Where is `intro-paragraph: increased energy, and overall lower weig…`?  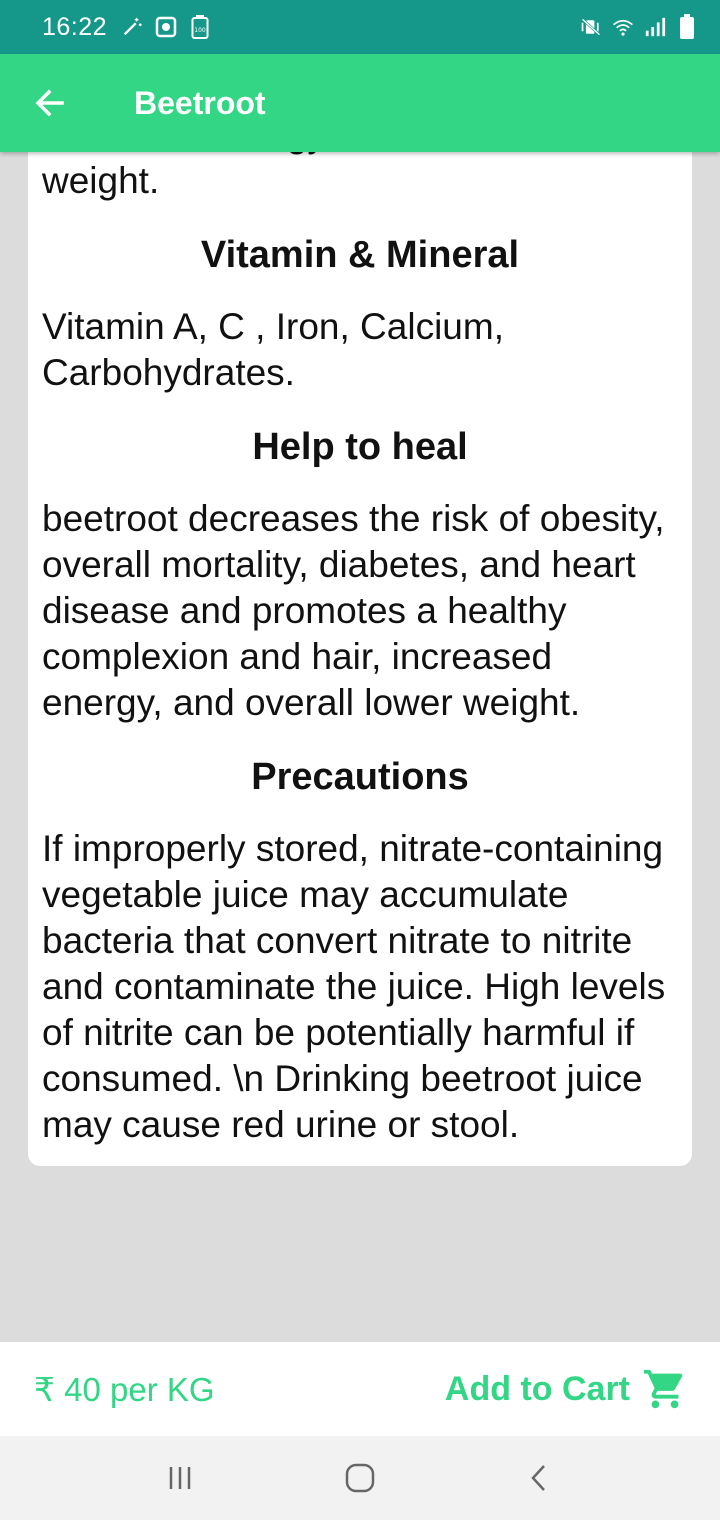 intro-paragraph: increased energy, and overall lower weig… is located at coordinates (332, 176).